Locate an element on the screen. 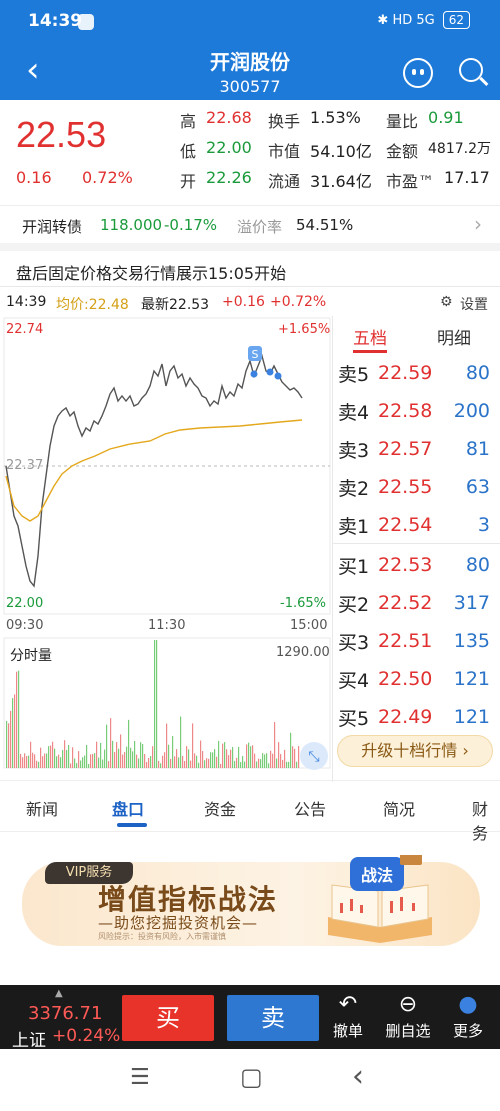 This screenshot has height=1111, width=500. latest-price: 最新22.53 is located at coordinates (175, 305).